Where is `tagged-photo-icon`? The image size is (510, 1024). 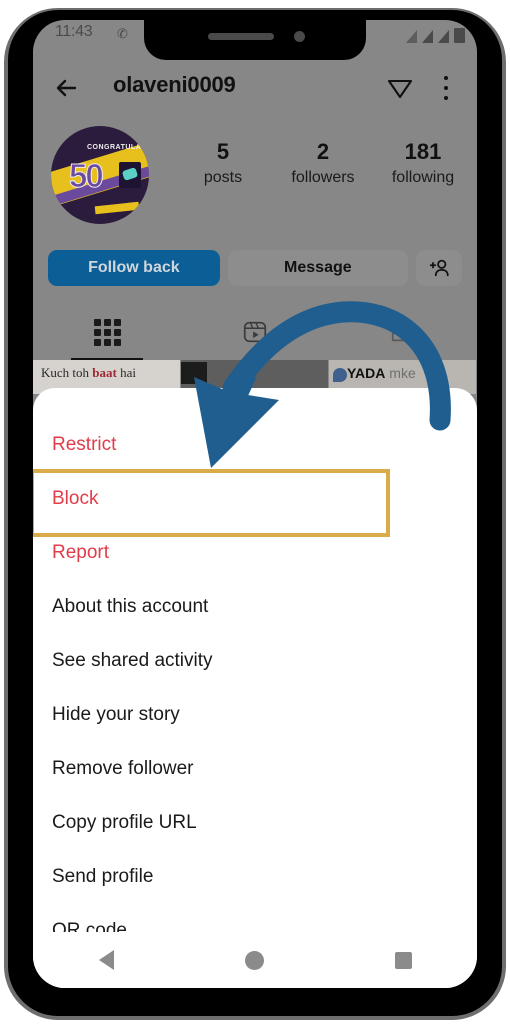 tagged-photo-icon is located at coordinates (403, 332).